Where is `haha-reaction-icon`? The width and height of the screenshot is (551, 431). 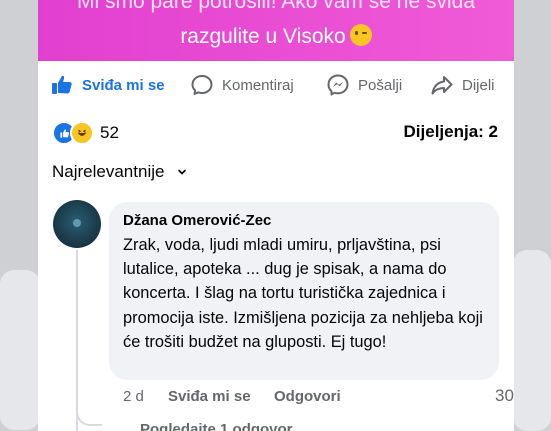 haha-reaction-icon is located at coordinates (82, 133).